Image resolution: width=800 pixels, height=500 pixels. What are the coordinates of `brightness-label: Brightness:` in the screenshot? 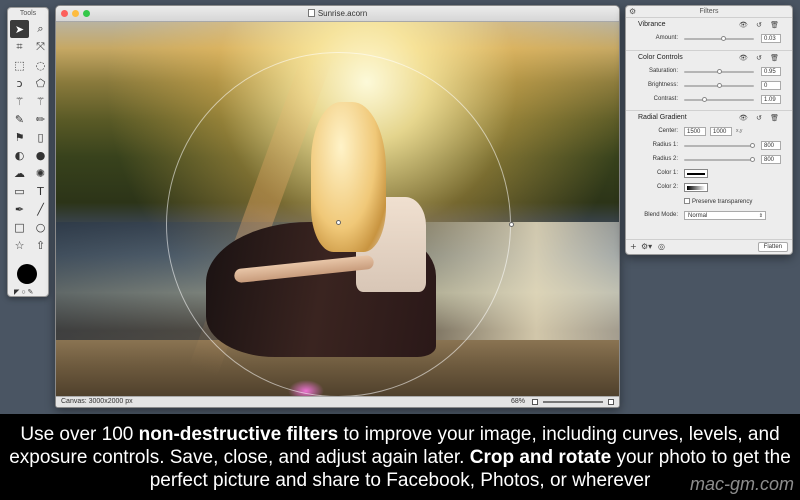 It's located at (662, 85).